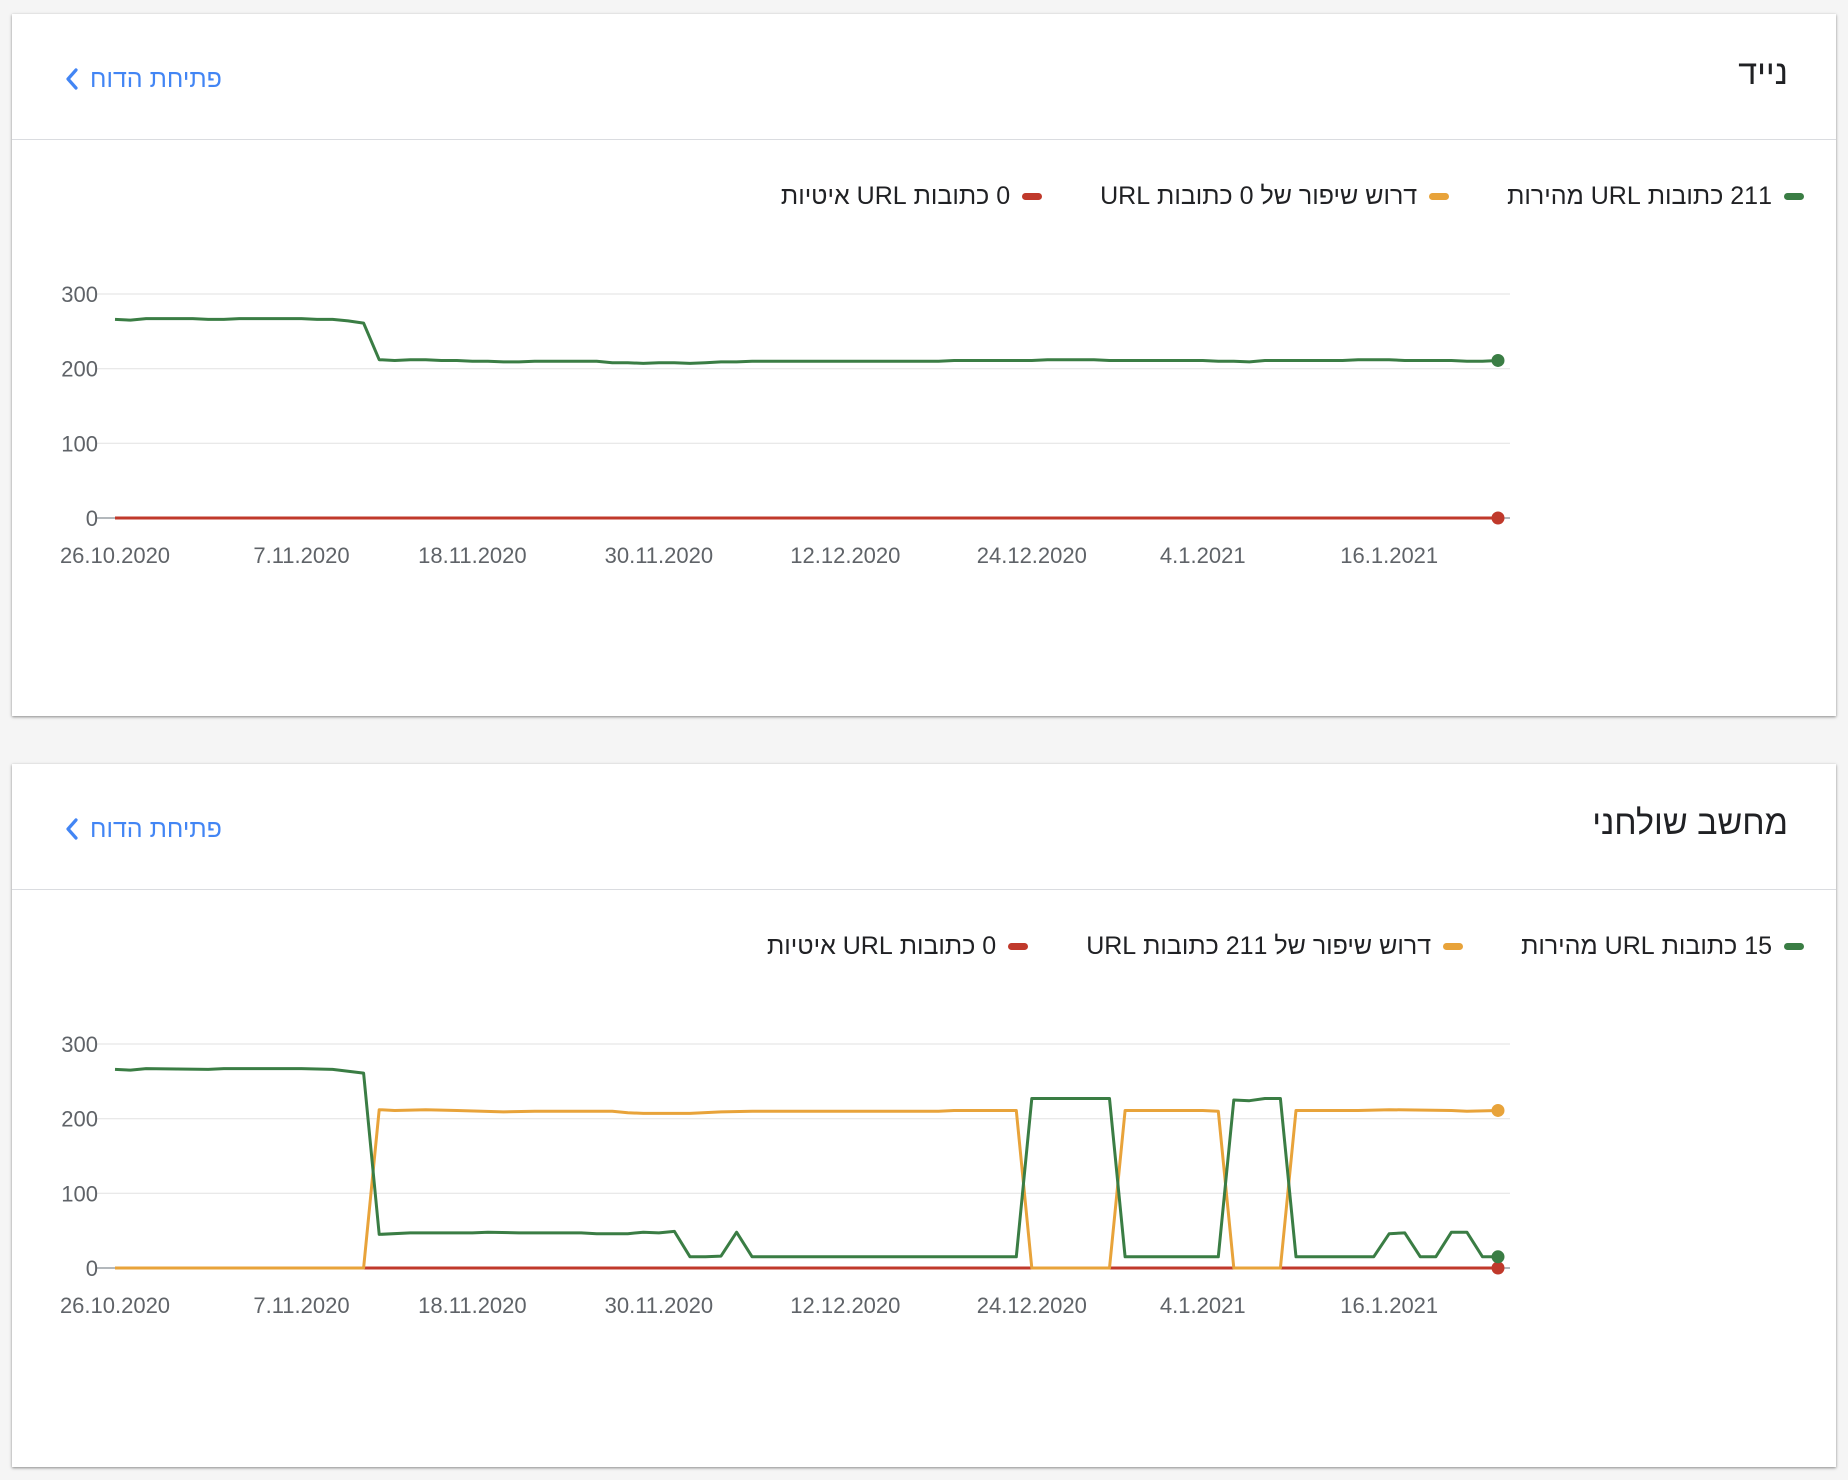 Image resolution: width=1848 pixels, height=1480 pixels. Describe the element at coordinates (1646, 945) in the screenshot. I see `legend-label: 15 כתובות URL מהירות` at that location.